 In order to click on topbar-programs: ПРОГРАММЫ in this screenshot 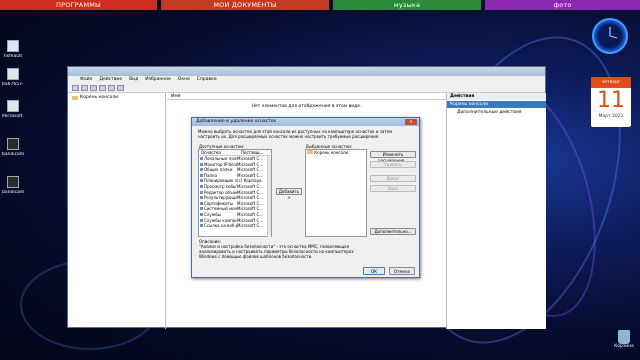, I will do `click(78, 5)`.